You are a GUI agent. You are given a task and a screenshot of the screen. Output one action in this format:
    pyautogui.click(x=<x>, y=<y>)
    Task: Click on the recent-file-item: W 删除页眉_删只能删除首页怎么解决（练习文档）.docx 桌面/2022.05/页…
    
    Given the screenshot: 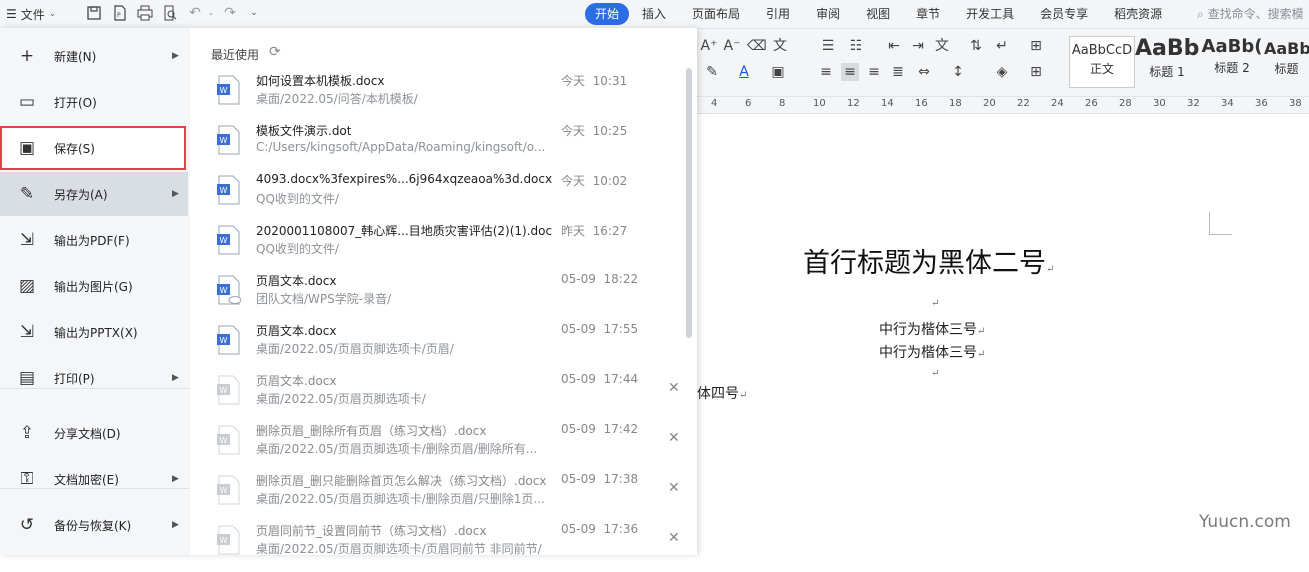 What is the action you would take?
    pyautogui.click(x=437, y=497)
    